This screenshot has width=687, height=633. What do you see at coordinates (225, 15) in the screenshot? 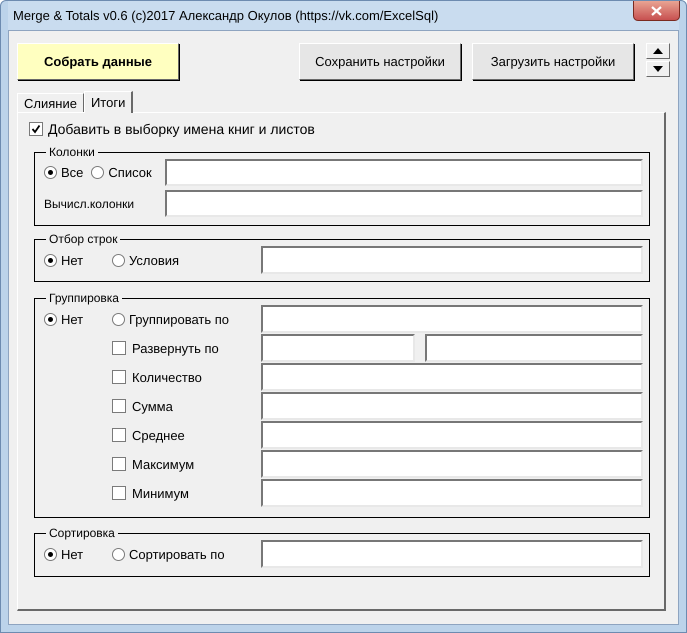
I see `window-title: Merge & Totals v0.6 (c)2017 Александр Окулов (https://vk.com/ExcelSql)` at bounding box center [225, 15].